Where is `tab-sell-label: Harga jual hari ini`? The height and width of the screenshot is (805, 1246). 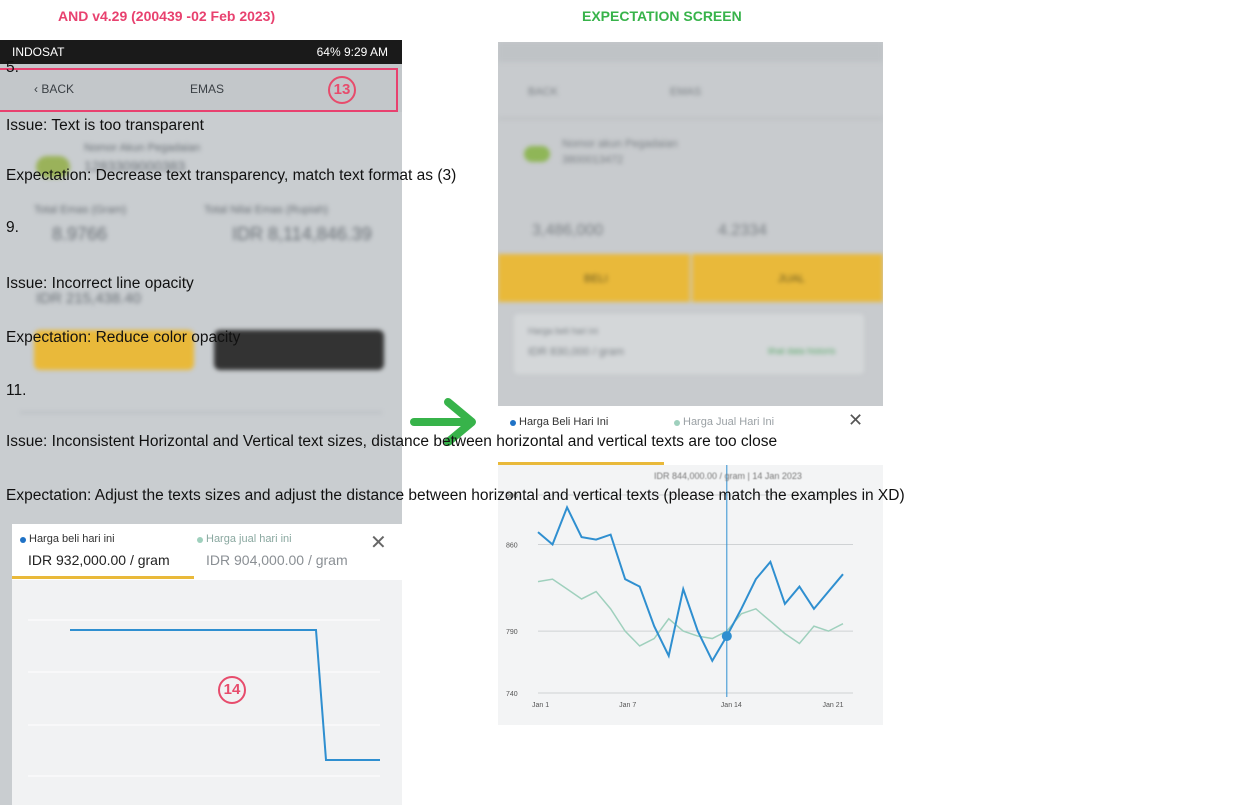 tab-sell-label: Harga jual hari ini is located at coordinates (249, 539).